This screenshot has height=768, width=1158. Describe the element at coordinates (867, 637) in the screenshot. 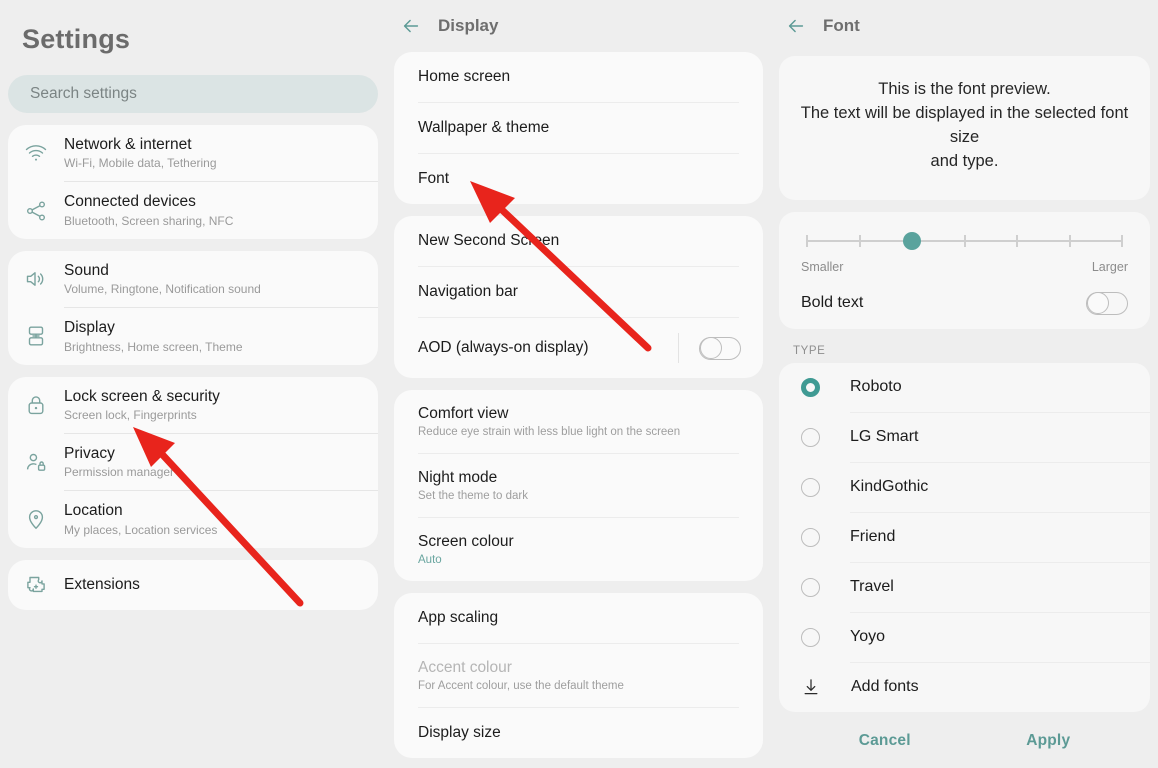

I see `font-option-label: Yoyo` at that location.